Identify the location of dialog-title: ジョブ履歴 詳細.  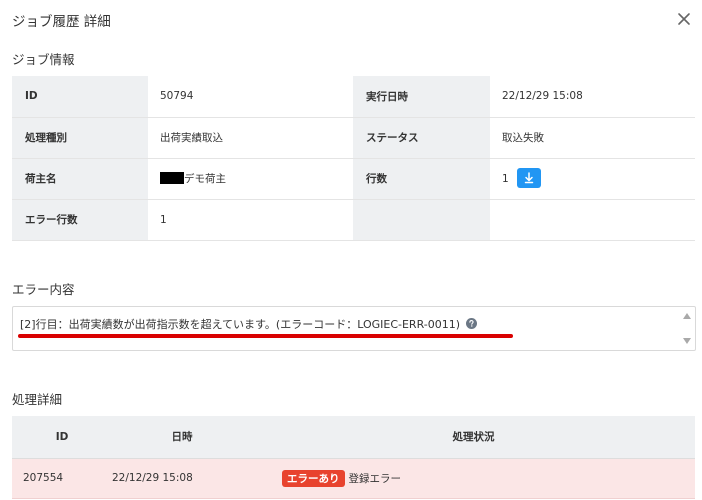
(61, 22).